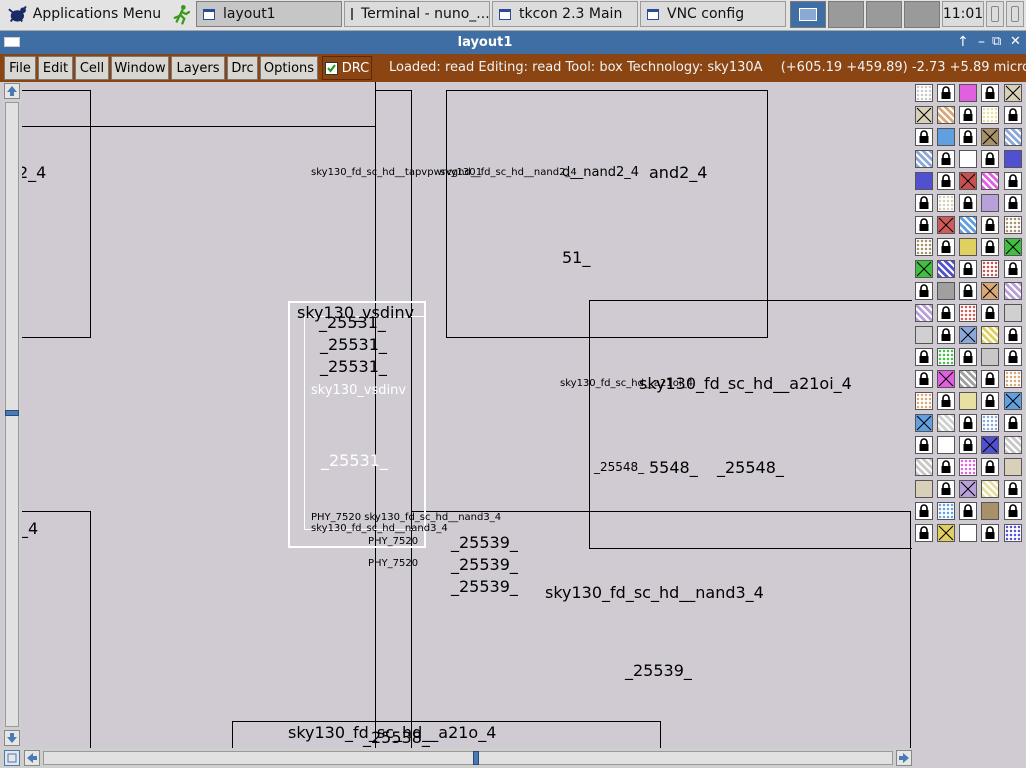  I want to click on horizontal-scroll-thumb, so click(476, 758).